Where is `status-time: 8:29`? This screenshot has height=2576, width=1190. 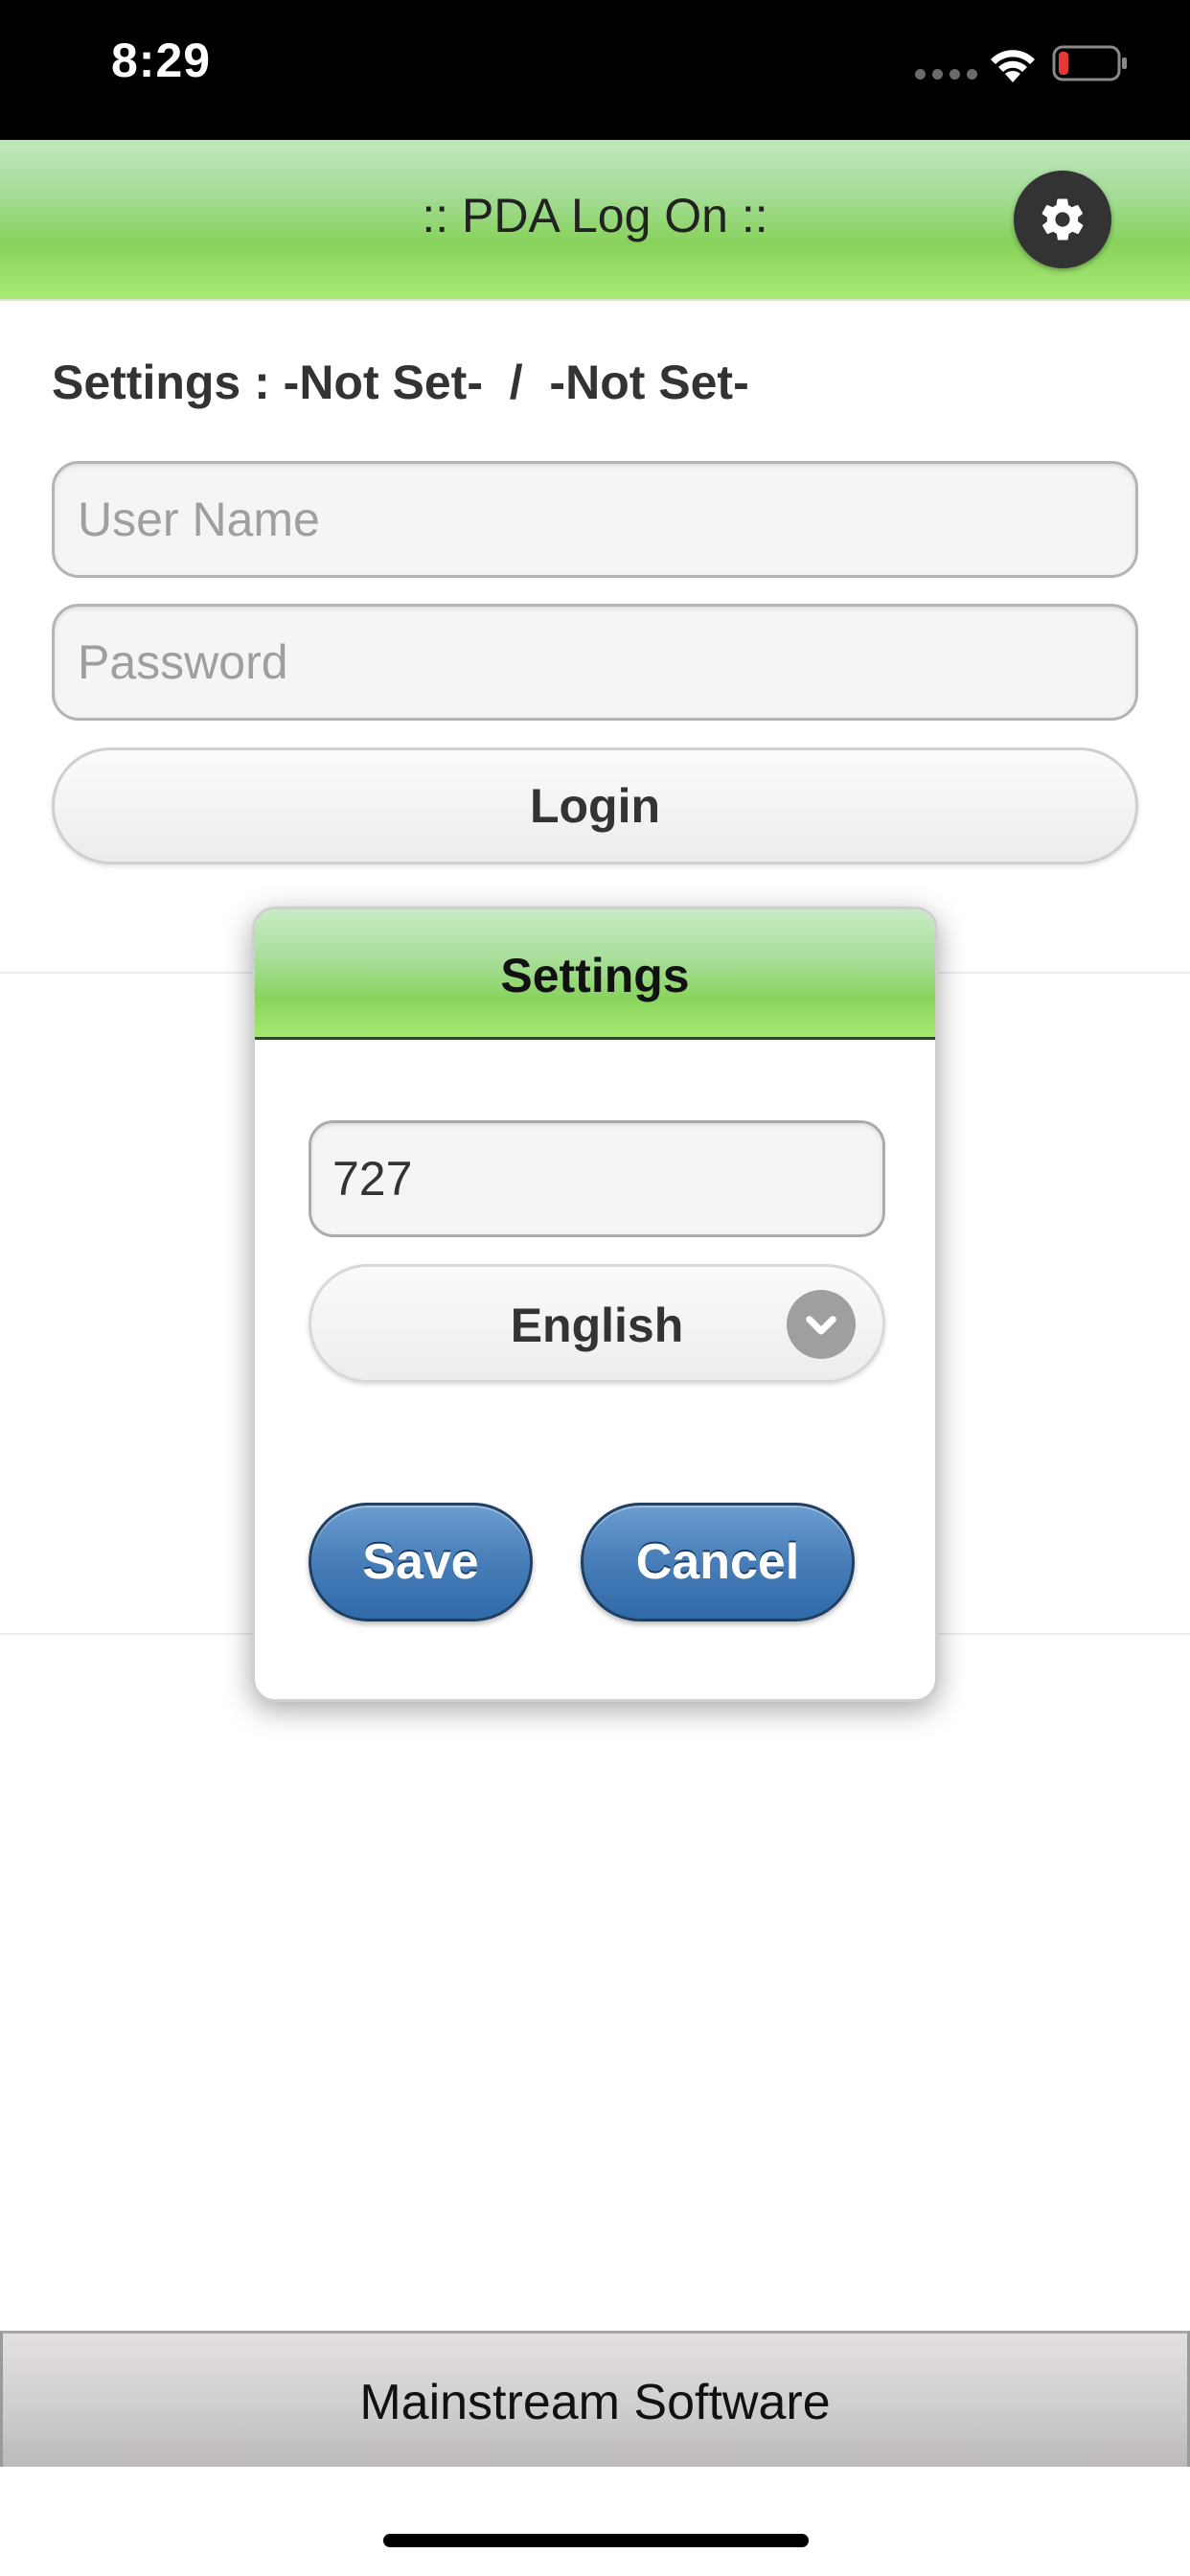 status-time: 8:29 is located at coordinates (162, 60).